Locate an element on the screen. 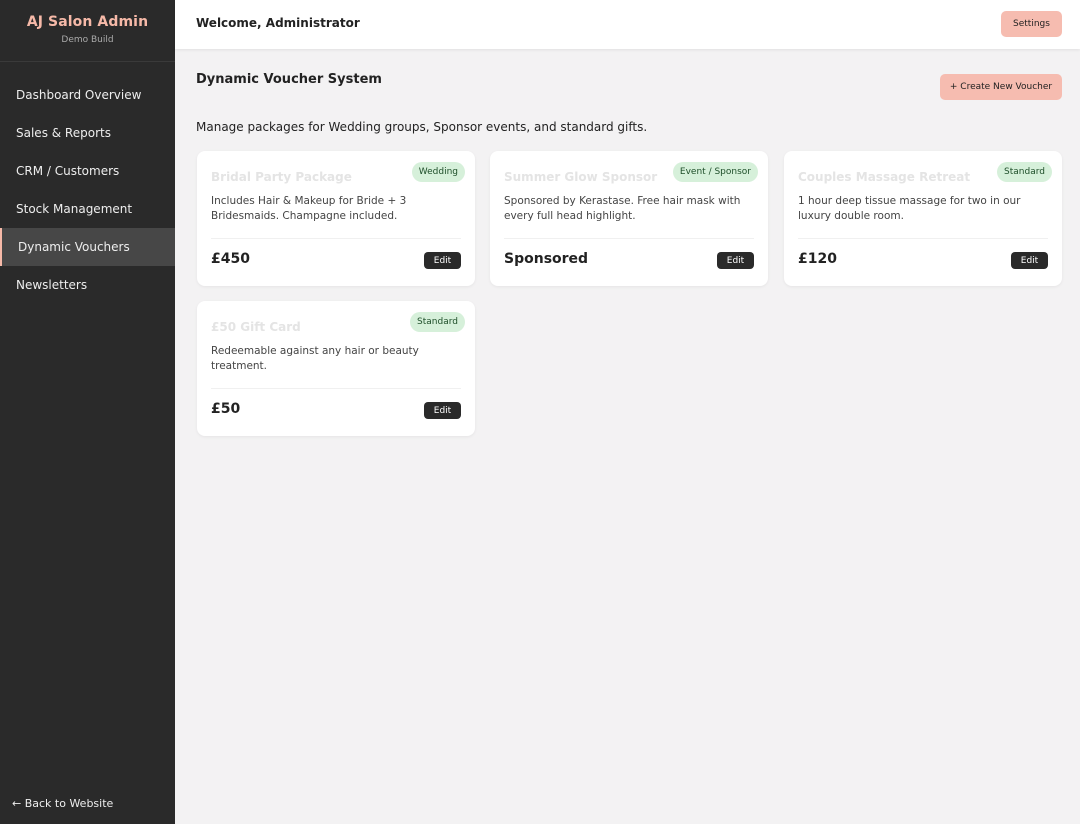 The height and width of the screenshot is (824, 1080). sidebar-item-sales-reports: Sales & Reports is located at coordinates (87, 133).